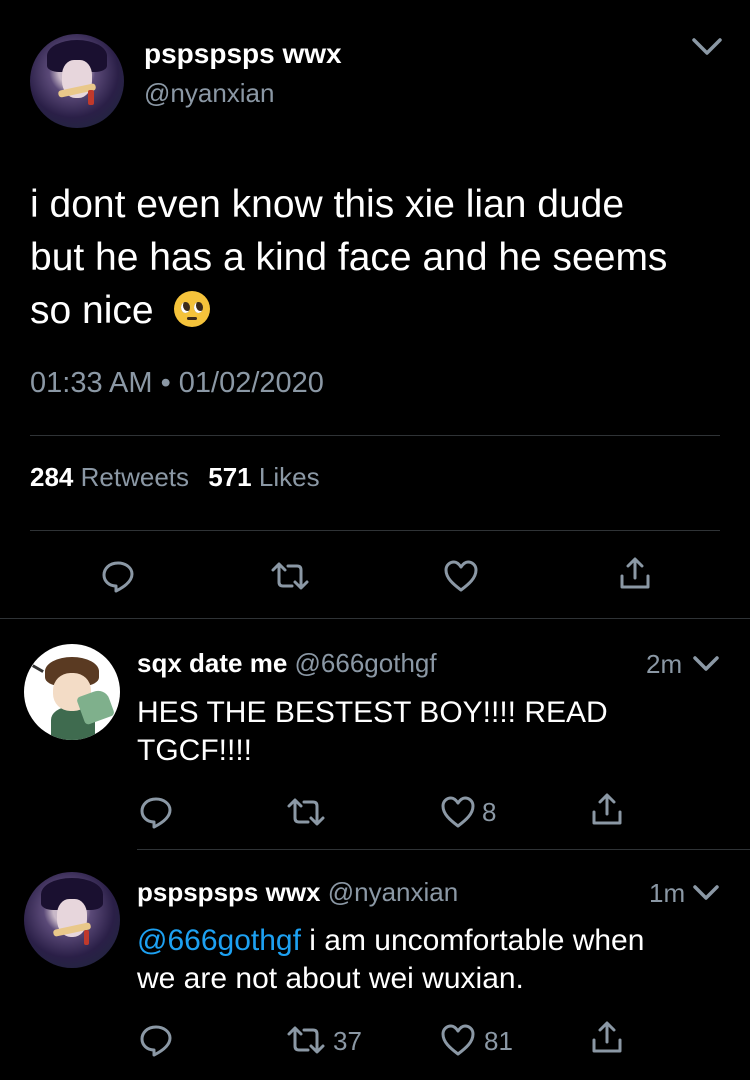 The image size is (750, 1080). Describe the element at coordinates (393, 892) in the screenshot. I see `reply-handle: @nyanxian` at that location.